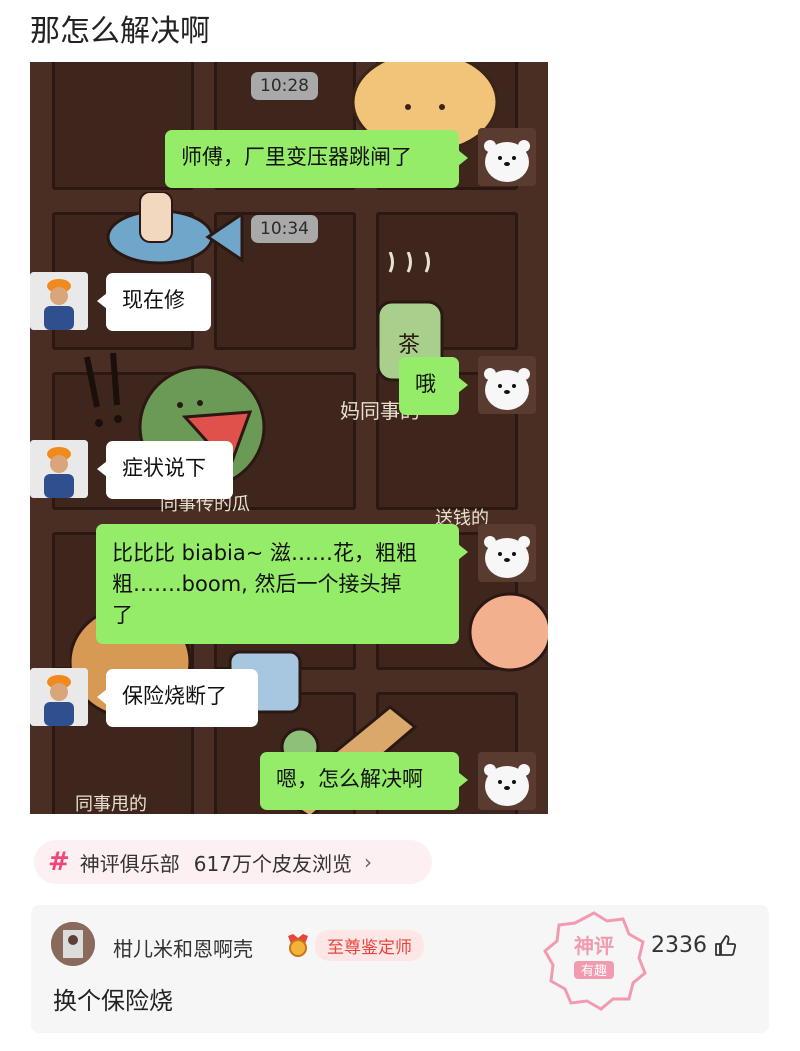 This screenshot has width=800, height=1051. What do you see at coordinates (679, 945) in the screenshot?
I see `like-count: 2336` at bounding box center [679, 945].